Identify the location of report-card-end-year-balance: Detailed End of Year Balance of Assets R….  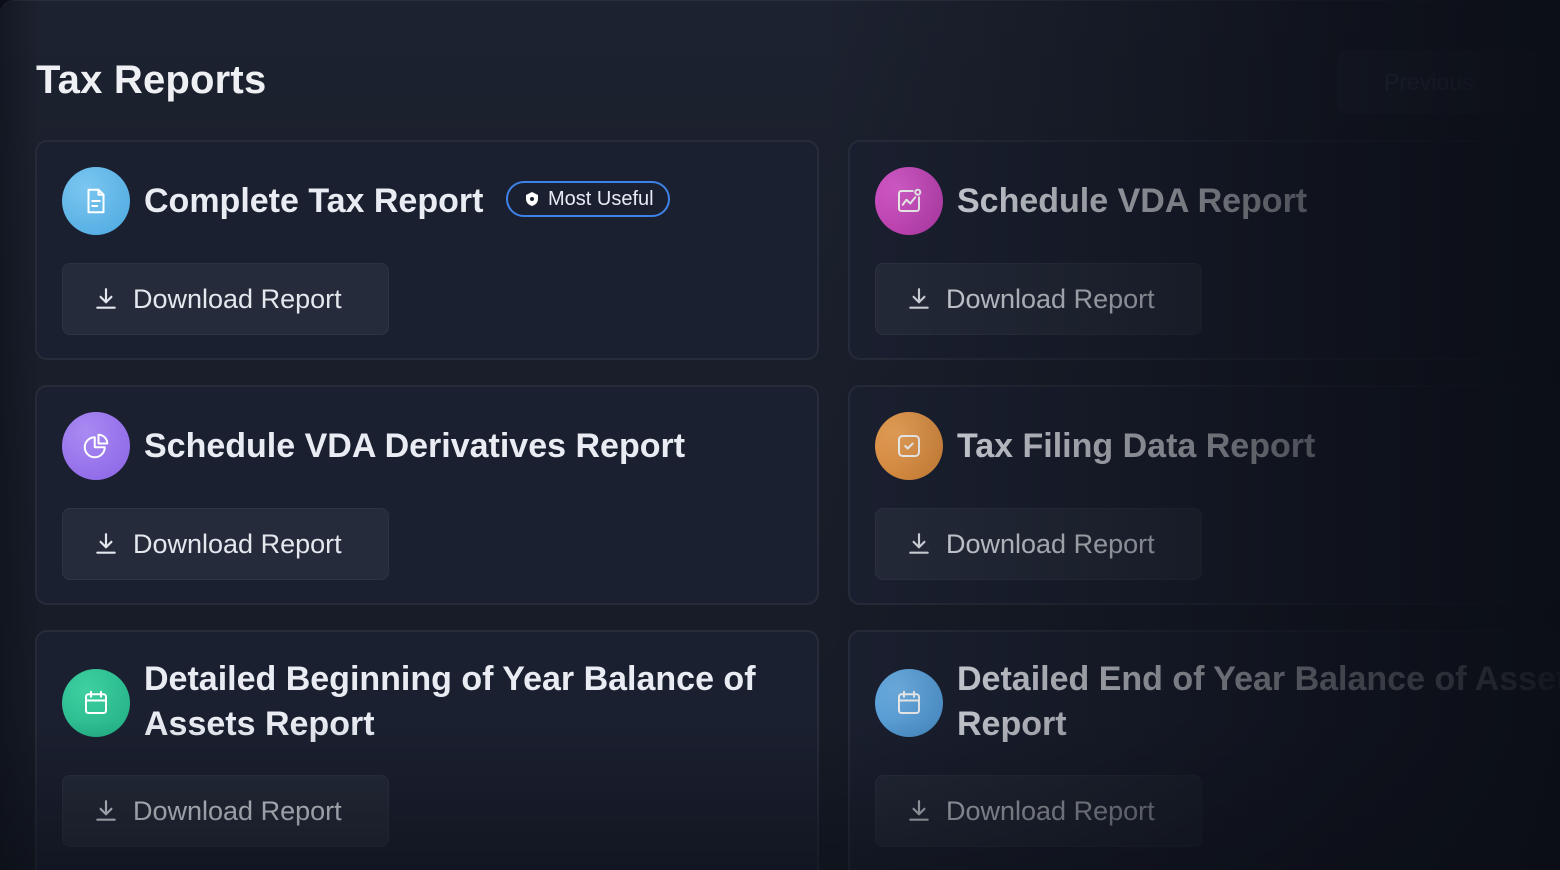
(1204, 750).